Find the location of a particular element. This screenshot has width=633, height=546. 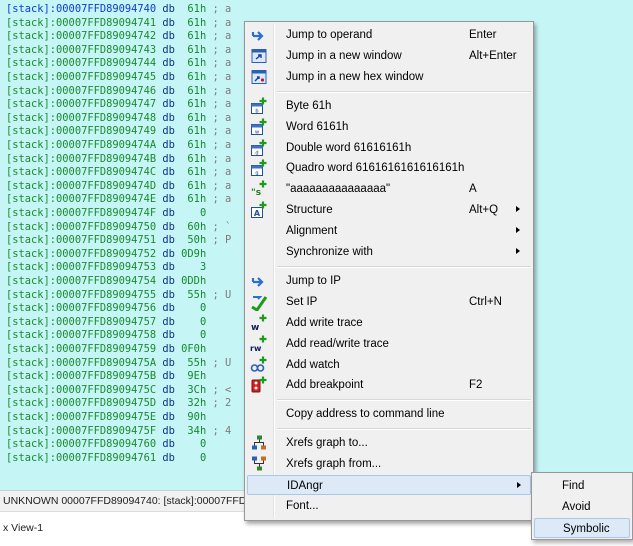

idangr-submenu: Find Avoid Symbolic is located at coordinates (582, 506).